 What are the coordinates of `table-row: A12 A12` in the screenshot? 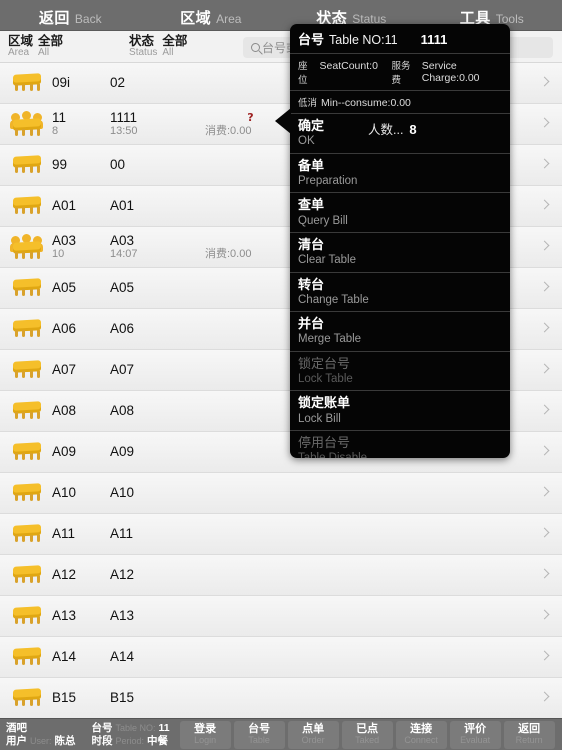 It's located at (281, 575).